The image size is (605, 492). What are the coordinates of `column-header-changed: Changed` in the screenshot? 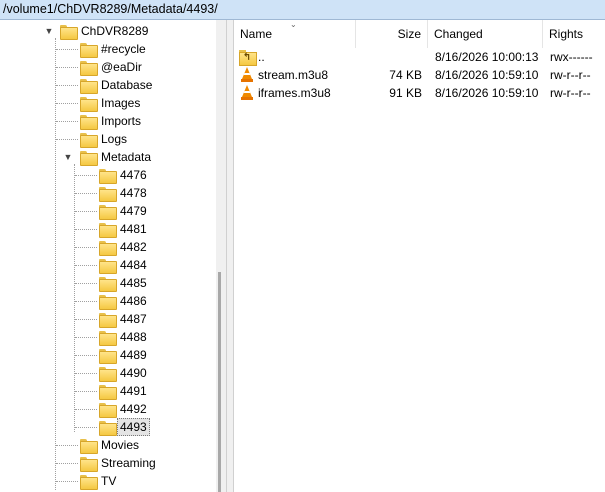 It's located at (485, 34).